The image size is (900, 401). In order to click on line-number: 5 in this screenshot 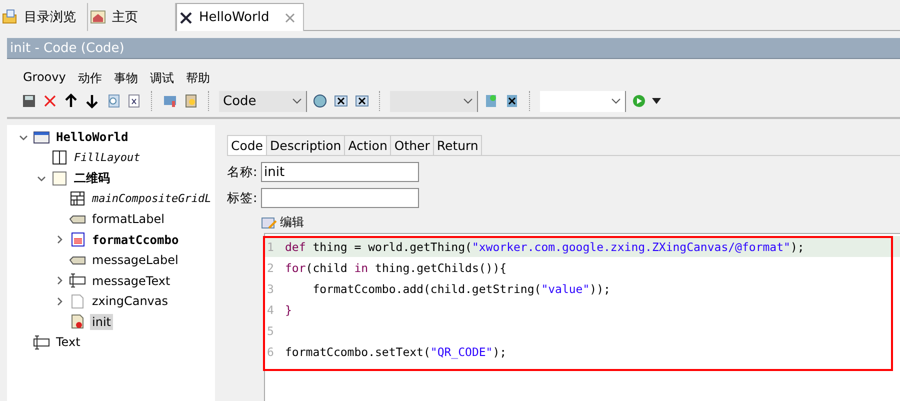, I will do `click(270, 331)`.